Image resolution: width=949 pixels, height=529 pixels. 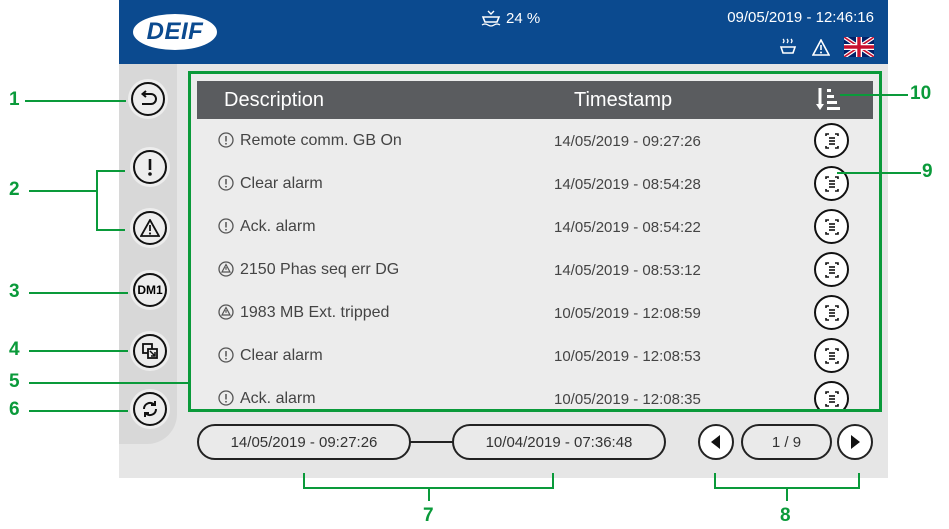 I want to click on table-header: Description Timestamp, so click(x=535, y=100).